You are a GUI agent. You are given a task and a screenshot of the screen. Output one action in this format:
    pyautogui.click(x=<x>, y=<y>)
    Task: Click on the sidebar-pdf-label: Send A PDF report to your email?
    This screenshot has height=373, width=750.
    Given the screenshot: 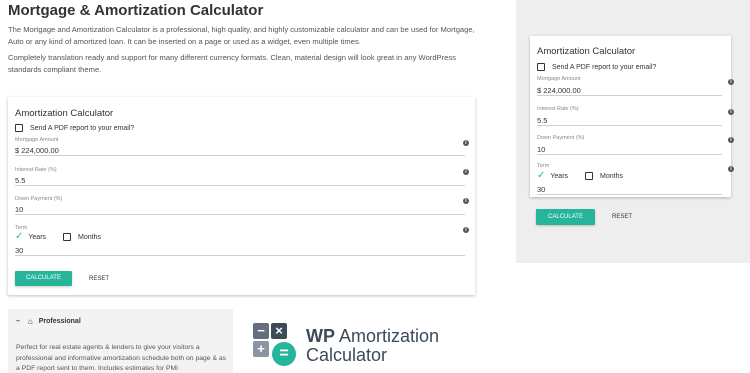 What is the action you would take?
    pyautogui.click(x=604, y=67)
    